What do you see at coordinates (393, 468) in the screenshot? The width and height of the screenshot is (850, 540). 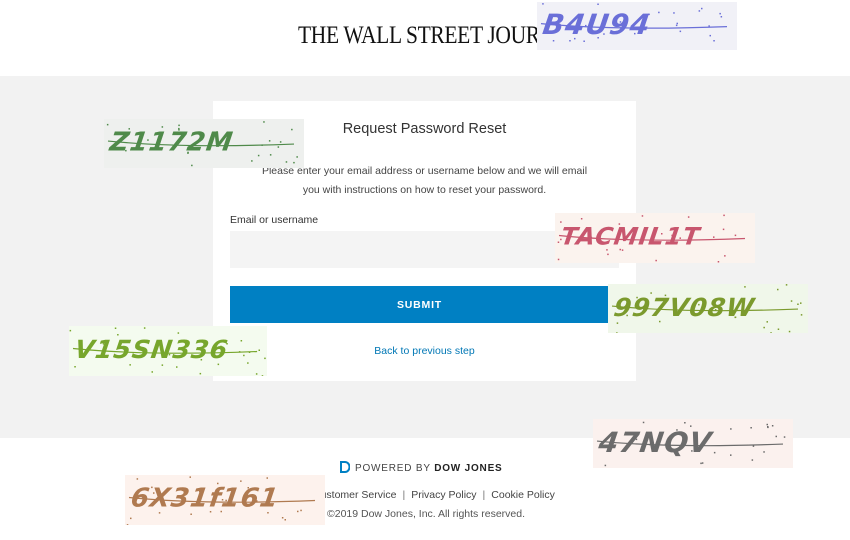 I see `powered-by-label: POWERED BY` at bounding box center [393, 468].